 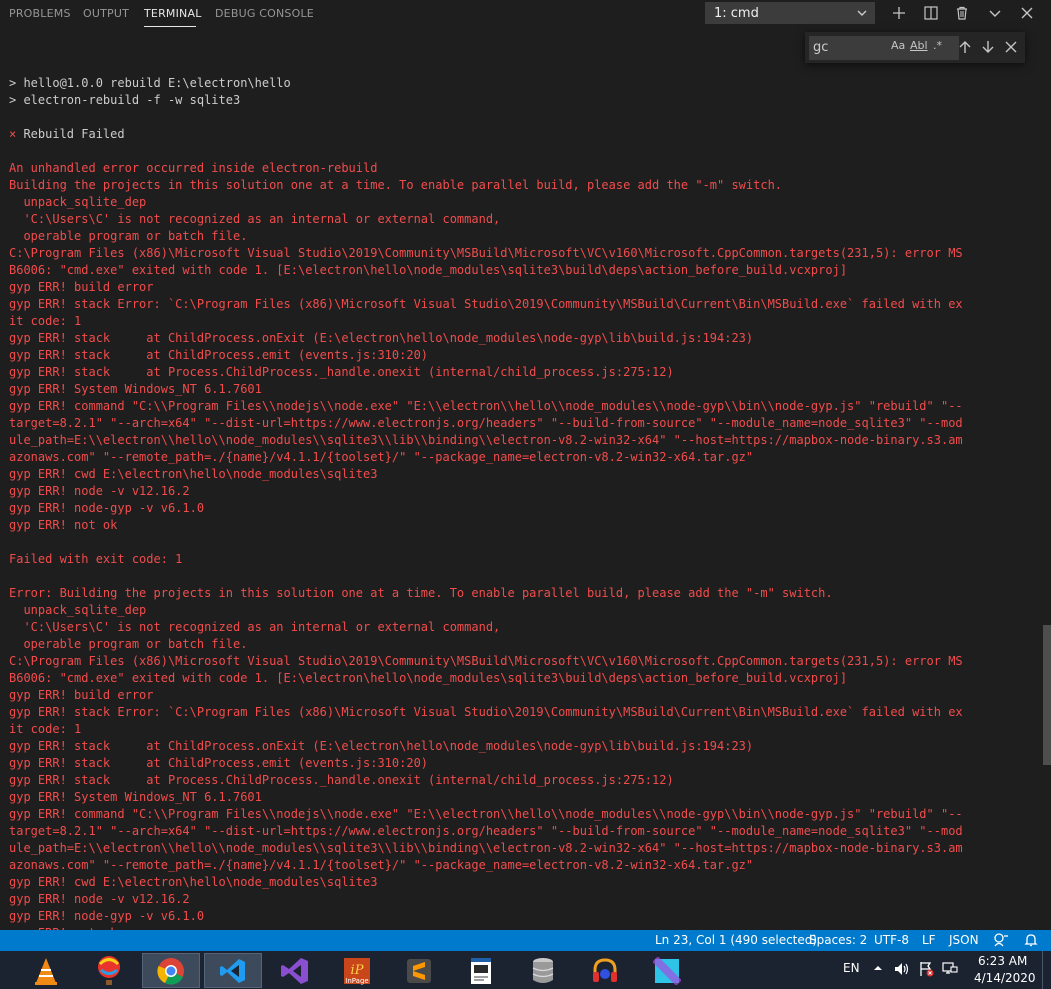 What do you see at coordinates (106, 13) in the screenshot?
I see `tab-output: OUTPUT` at bounding box center [106, 13].